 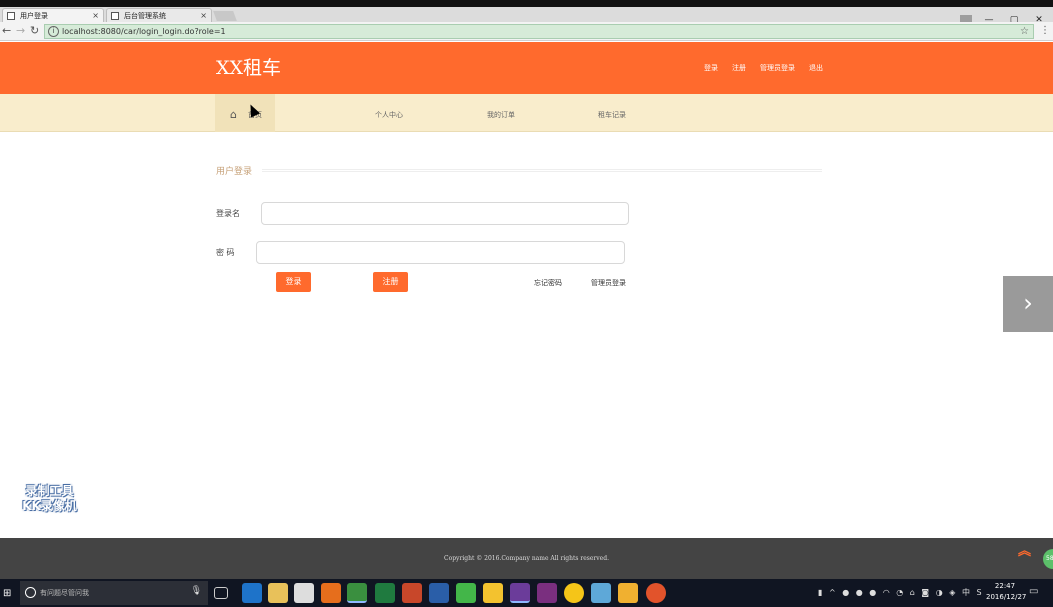 I want to click on header-link-login: 登录, so click(x=711, y=68).